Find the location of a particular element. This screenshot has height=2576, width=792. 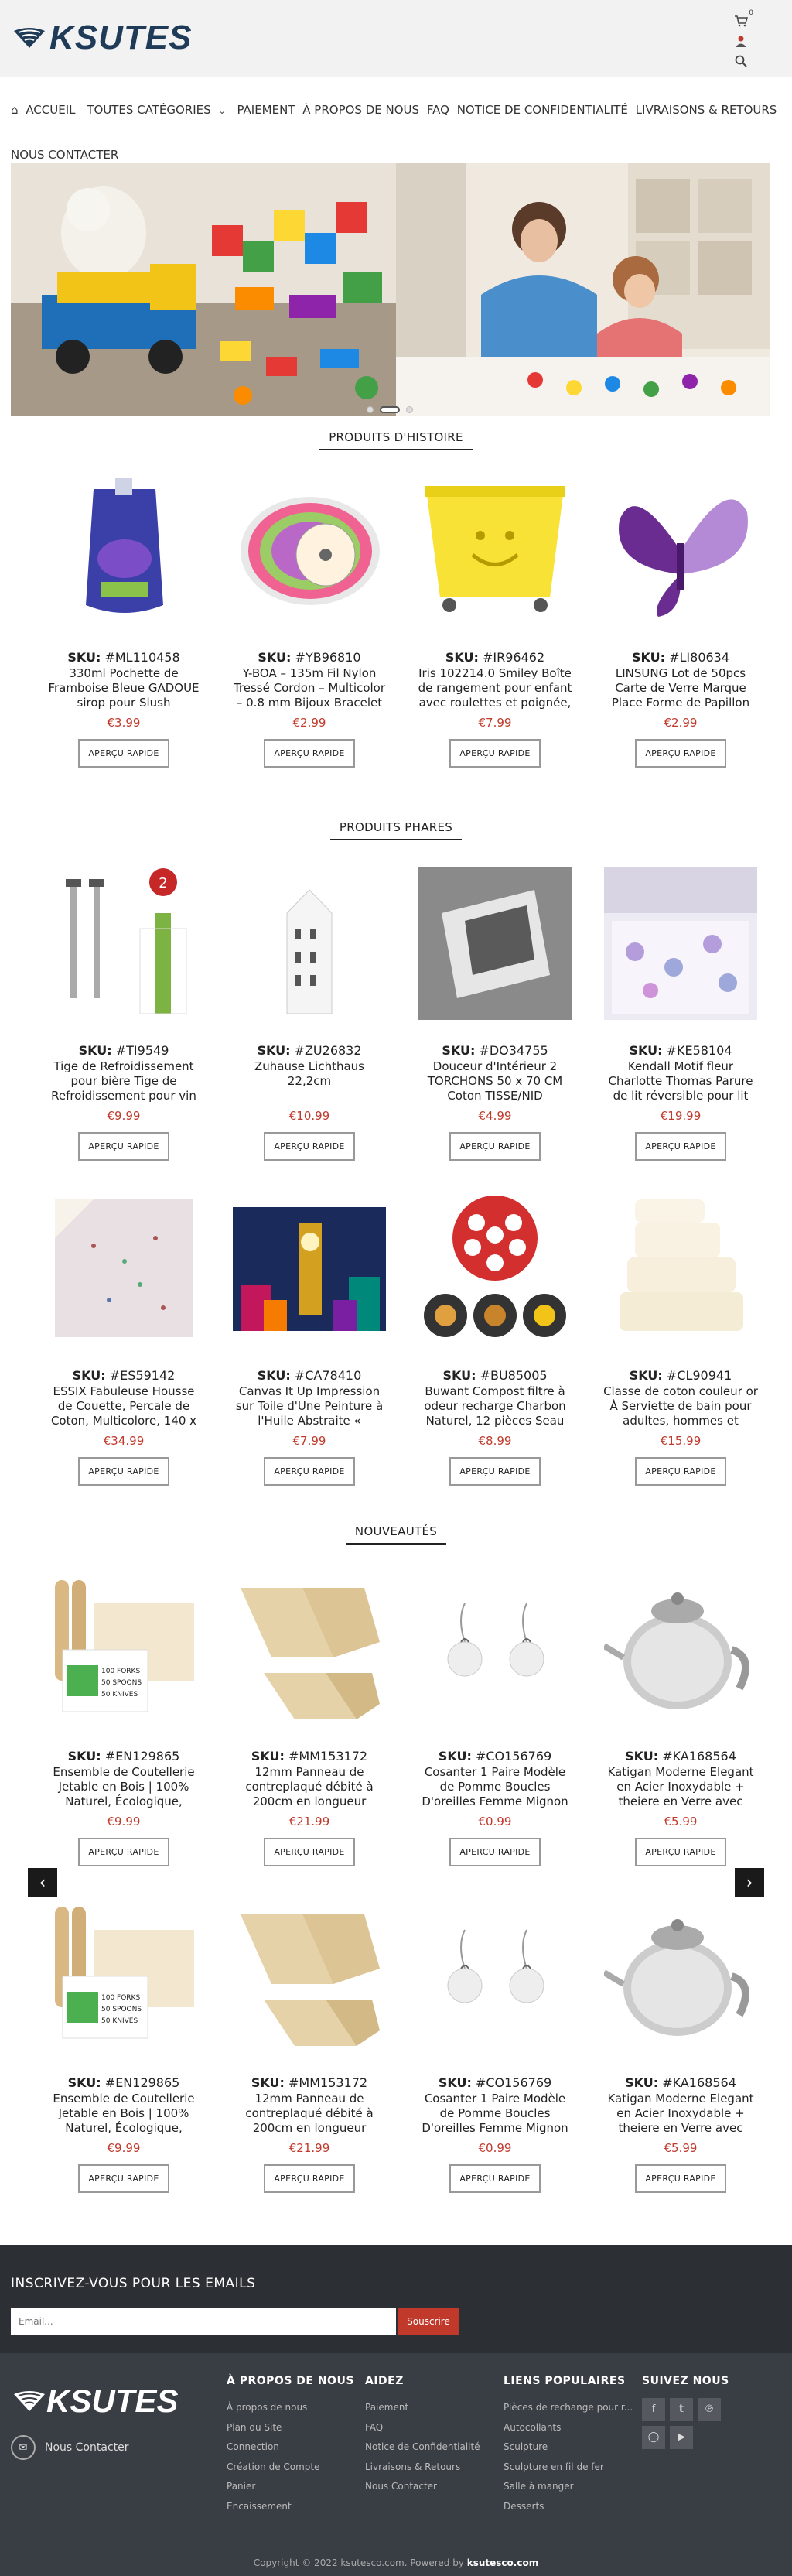

youtube-icon: ▶ is located at coordinates (681, 2437).